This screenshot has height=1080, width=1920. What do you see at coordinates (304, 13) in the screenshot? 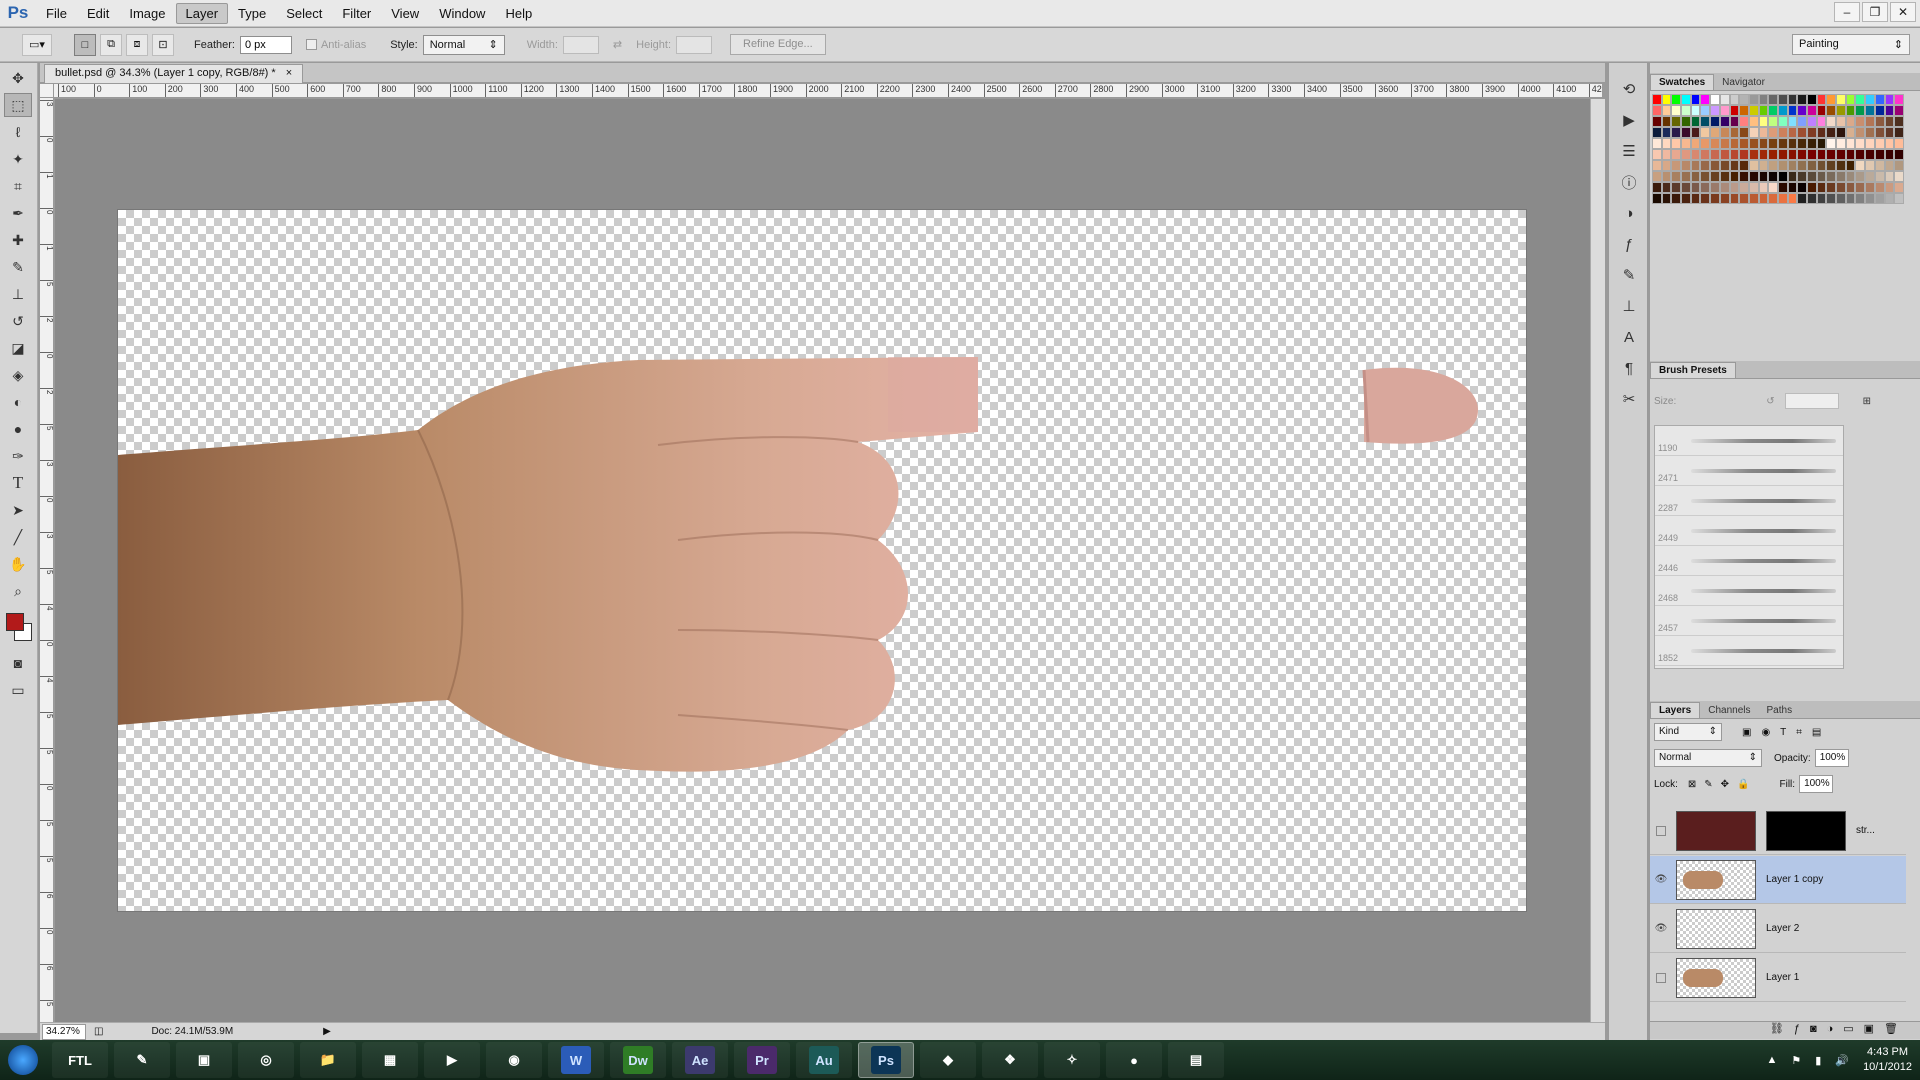
I see `menu-select: Select` at bounding box center [304, 13].